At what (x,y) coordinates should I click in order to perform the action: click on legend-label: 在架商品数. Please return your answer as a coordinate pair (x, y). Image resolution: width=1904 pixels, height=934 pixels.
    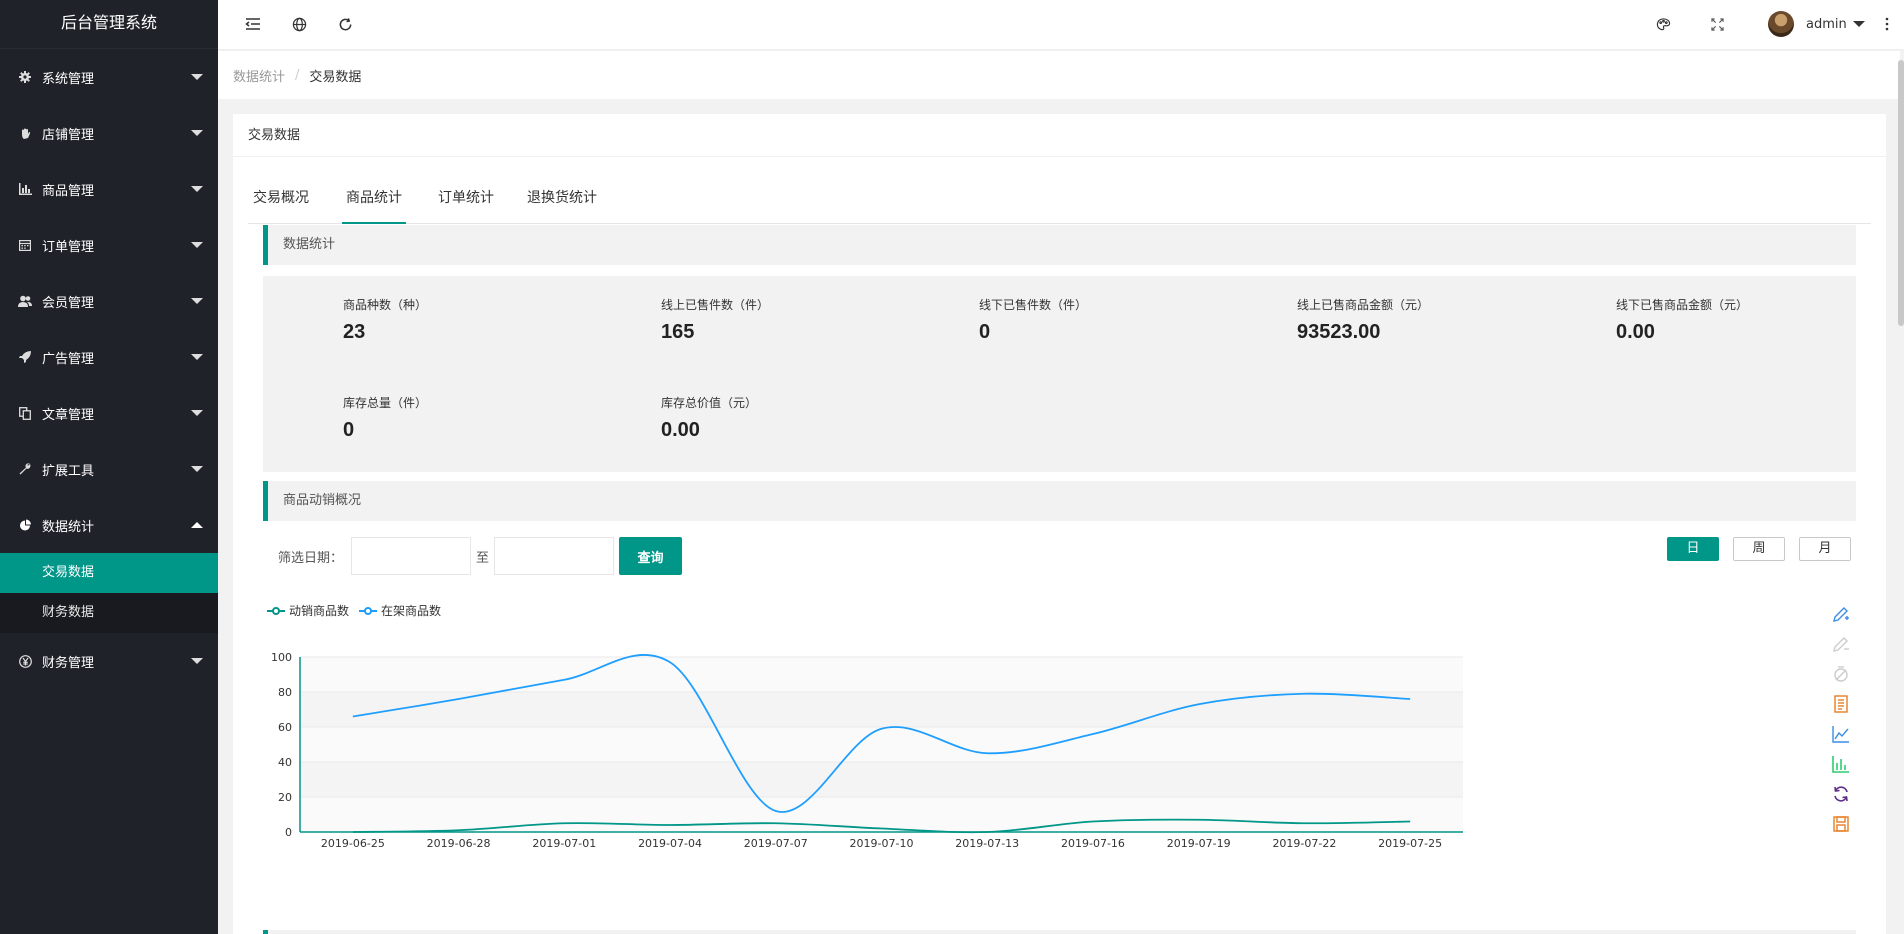
    Looking at the image, I should click on (411, 611).